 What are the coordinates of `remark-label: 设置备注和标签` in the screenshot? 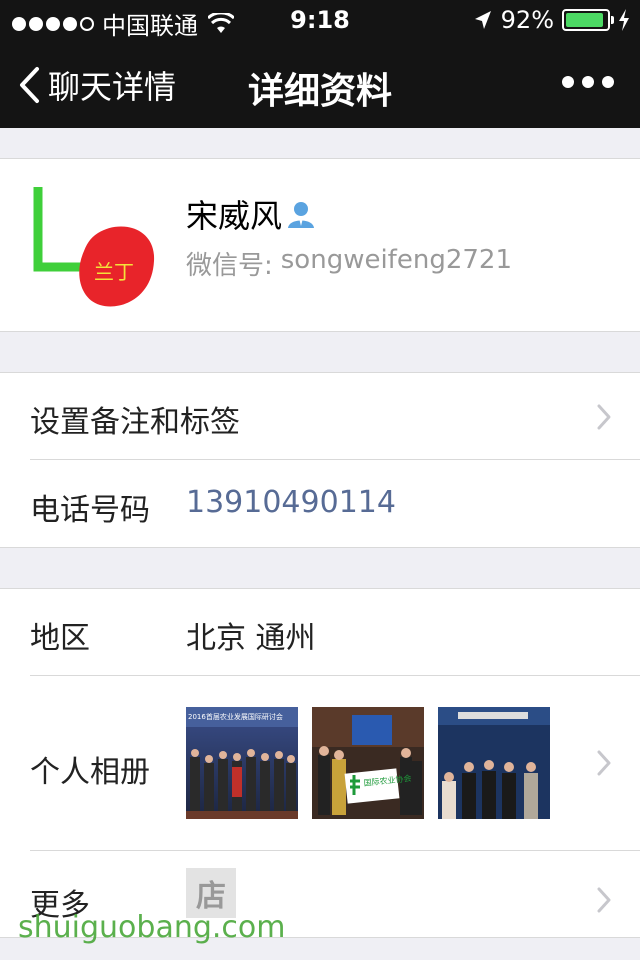 It's located at (135, 422).